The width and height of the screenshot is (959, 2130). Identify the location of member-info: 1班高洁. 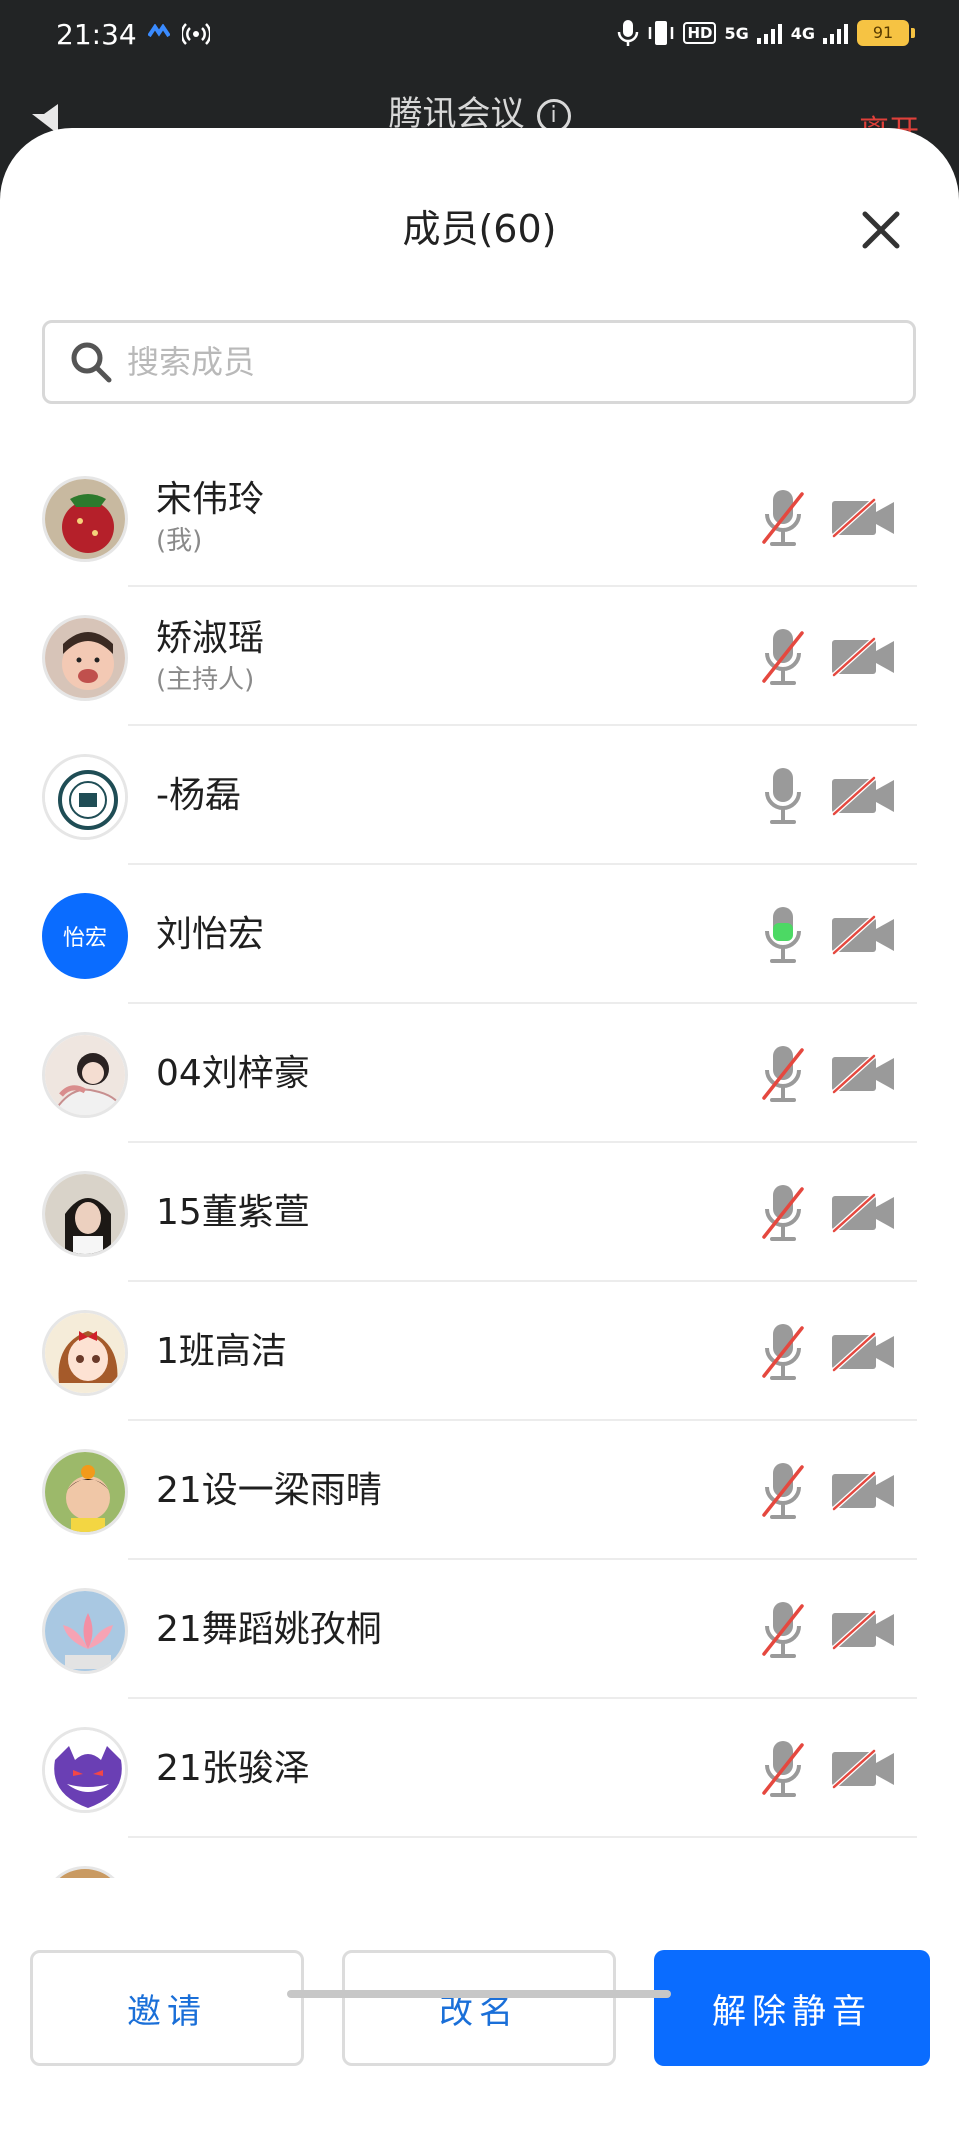
(221, 1352).